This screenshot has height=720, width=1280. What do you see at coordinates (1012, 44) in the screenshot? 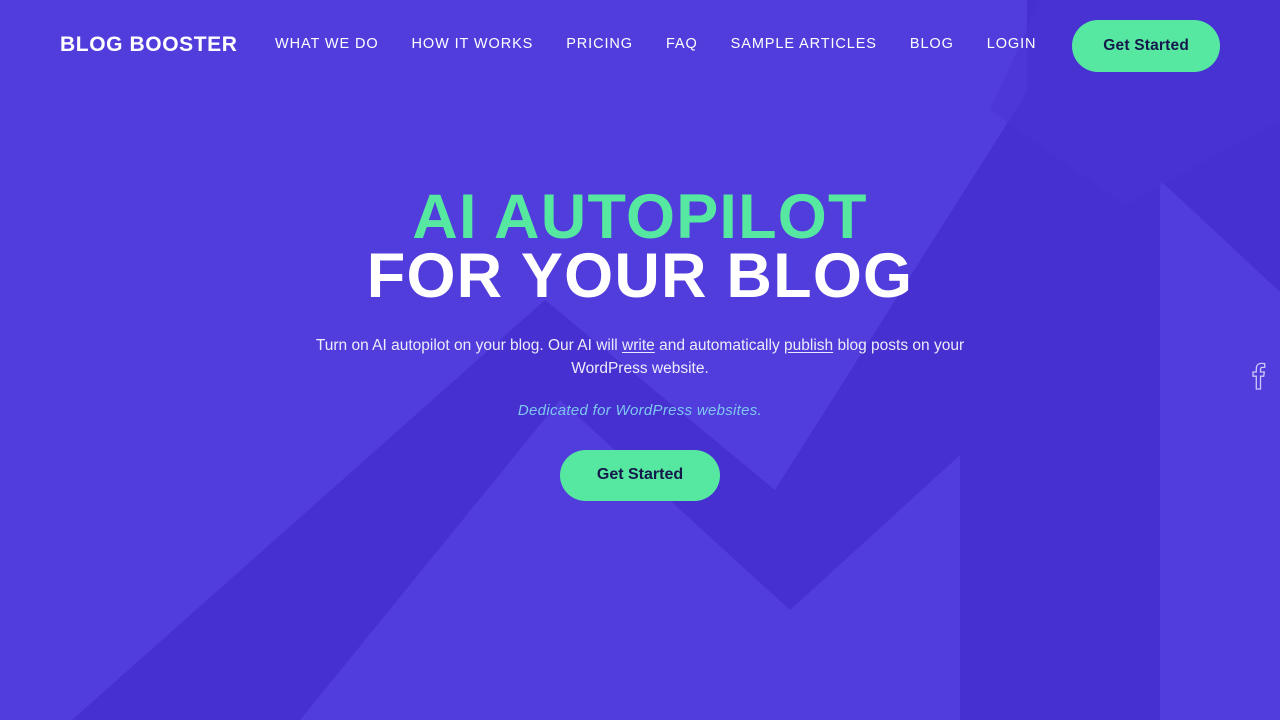
I see `nav-item-login: LOGIN` at bounding box center [1012, 44].